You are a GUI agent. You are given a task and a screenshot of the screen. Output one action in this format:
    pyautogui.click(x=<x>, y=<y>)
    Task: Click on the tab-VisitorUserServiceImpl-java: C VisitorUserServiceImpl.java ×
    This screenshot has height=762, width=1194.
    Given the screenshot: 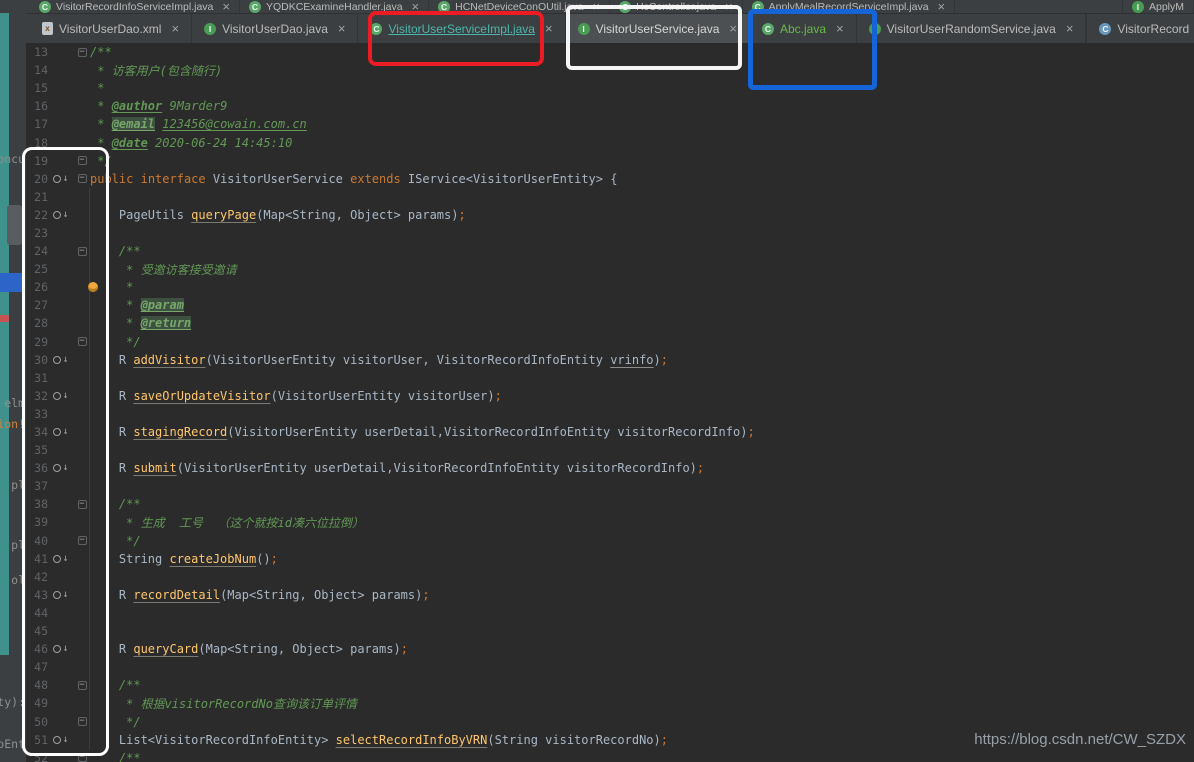 What is the action you would take?
    pyautogui.click(x=462, y=28)
    